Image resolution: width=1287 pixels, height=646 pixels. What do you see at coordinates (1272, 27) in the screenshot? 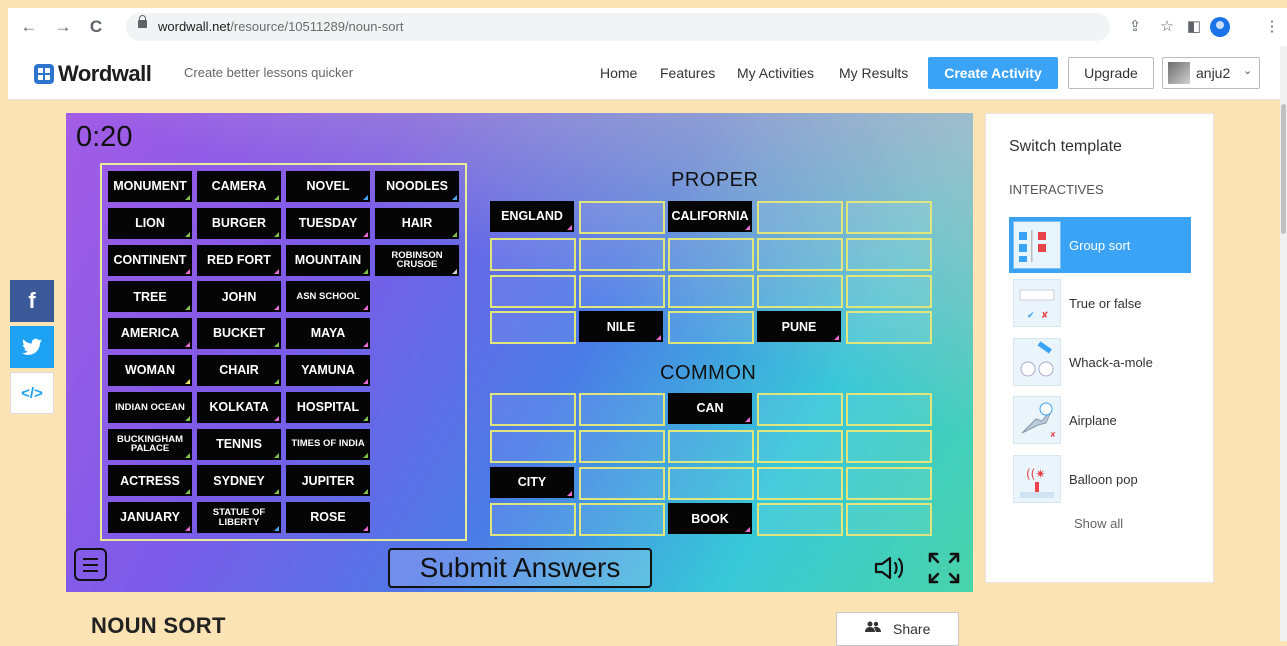
I see `browser-menu-icon: ⋮` at bounding box center [1272, 27].